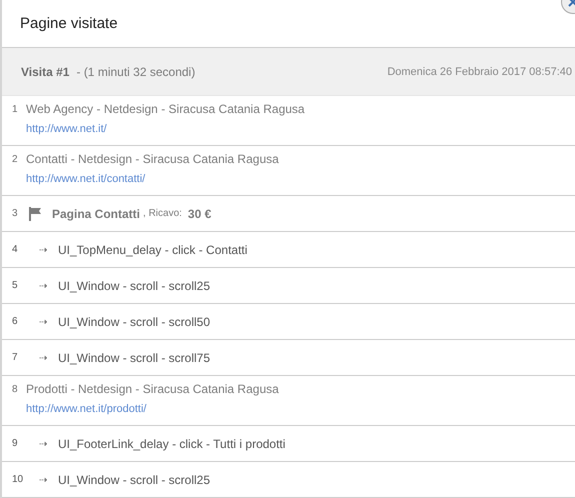  Describe the element at coordinates (153, 249) in the screenshot. I see `event-text: UI_TopMenu_delay - click - Contatti` at that location.